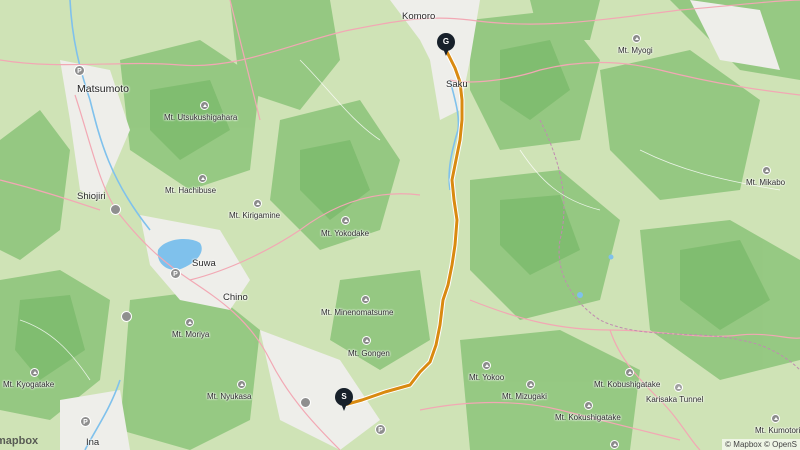 This screenshot has height=450, width=800. I want to click on peak-label-kumotori: Mt. Kumotori, so click(777, 430).